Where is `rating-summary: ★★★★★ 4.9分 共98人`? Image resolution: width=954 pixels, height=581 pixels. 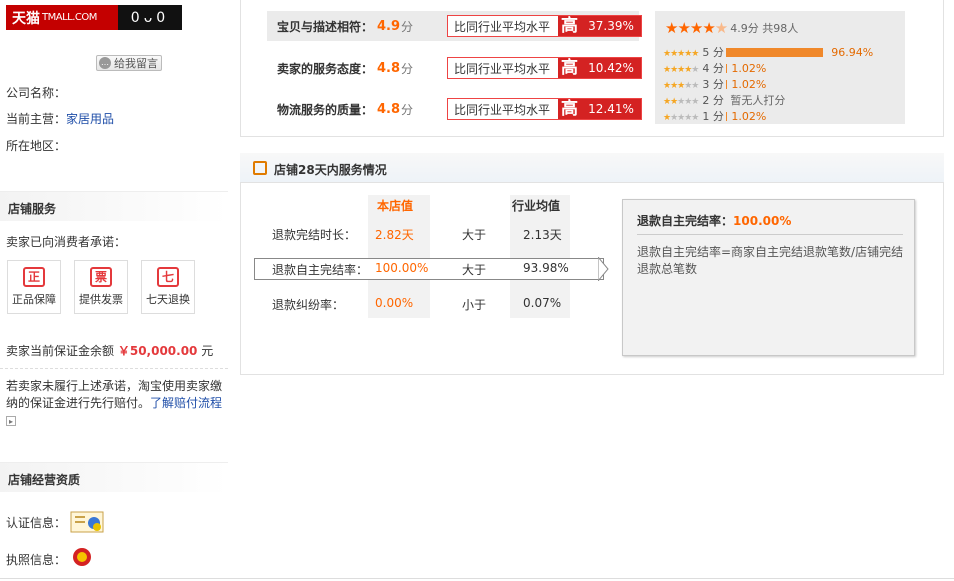 rating-summary: ★★★★★ 4.9分 共98人 is located at coordinates (731, 28).